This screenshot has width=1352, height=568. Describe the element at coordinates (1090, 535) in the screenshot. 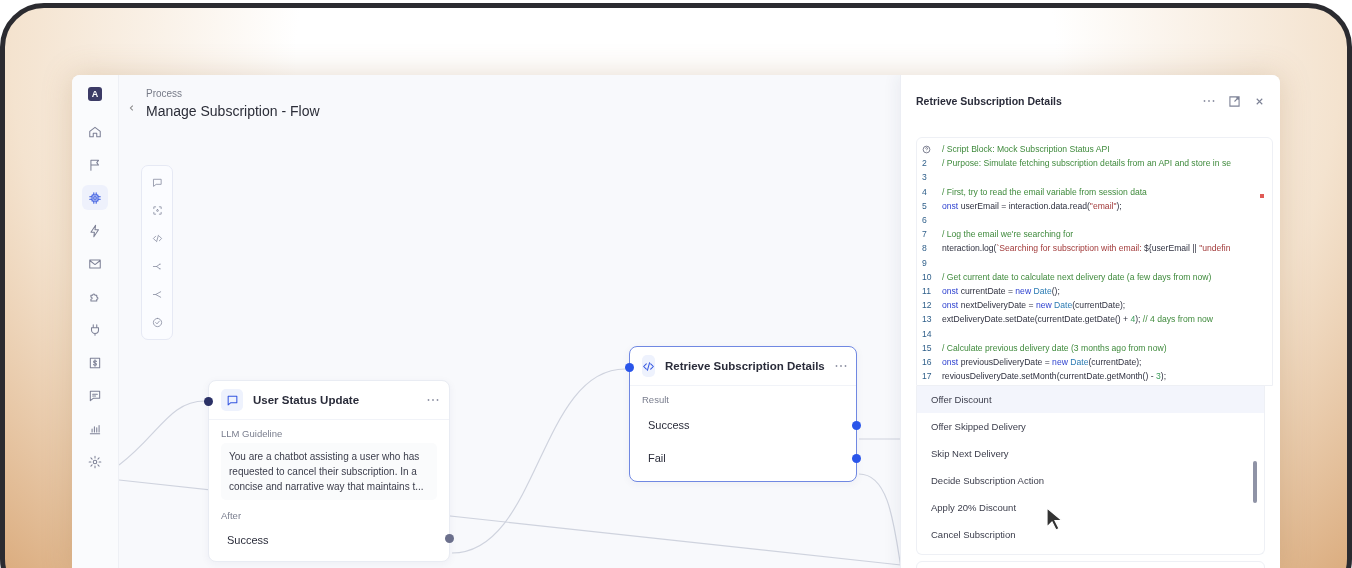

I see `option-item: Cancel Subscription` at that location.